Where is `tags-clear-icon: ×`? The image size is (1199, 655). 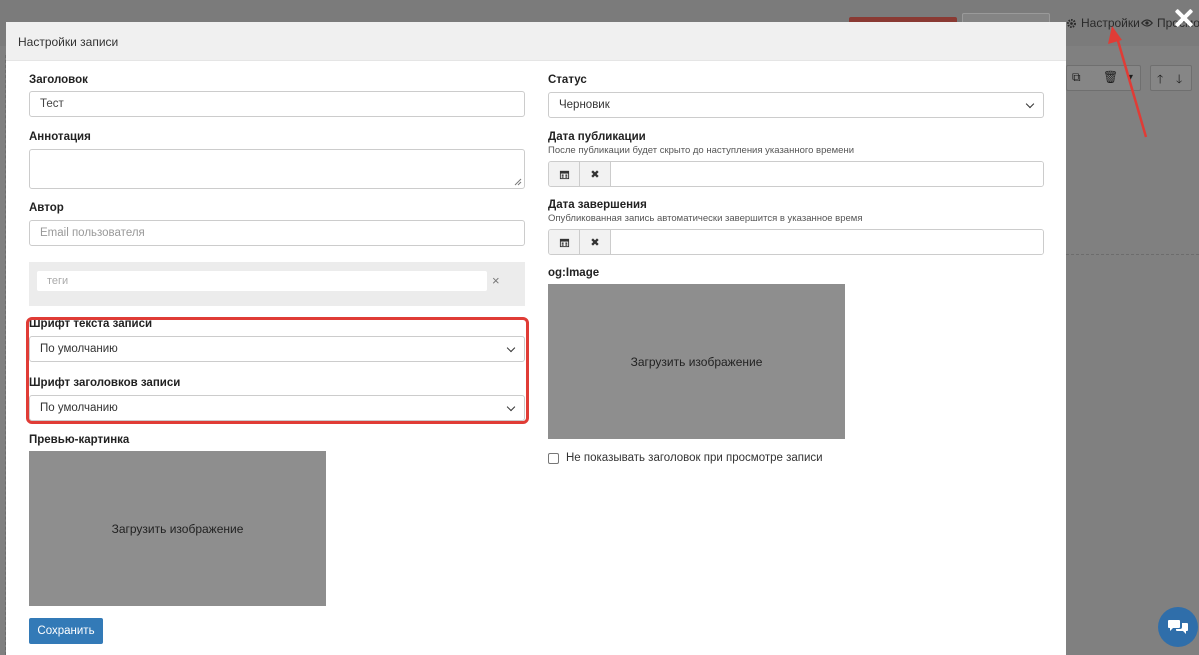
tags-clear-icon: × is located at coordinates (496, 280).